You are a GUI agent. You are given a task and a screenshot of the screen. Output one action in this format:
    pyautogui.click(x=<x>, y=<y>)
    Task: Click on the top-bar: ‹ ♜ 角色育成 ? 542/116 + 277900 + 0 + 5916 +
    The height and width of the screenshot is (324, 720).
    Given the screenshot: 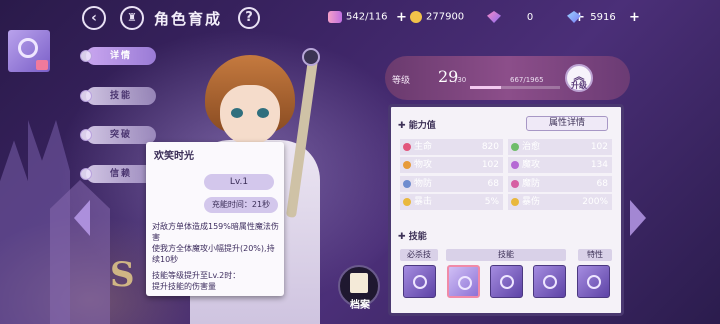 What is the action you would take?
    pyautogui.click(x=360, y=18)
    